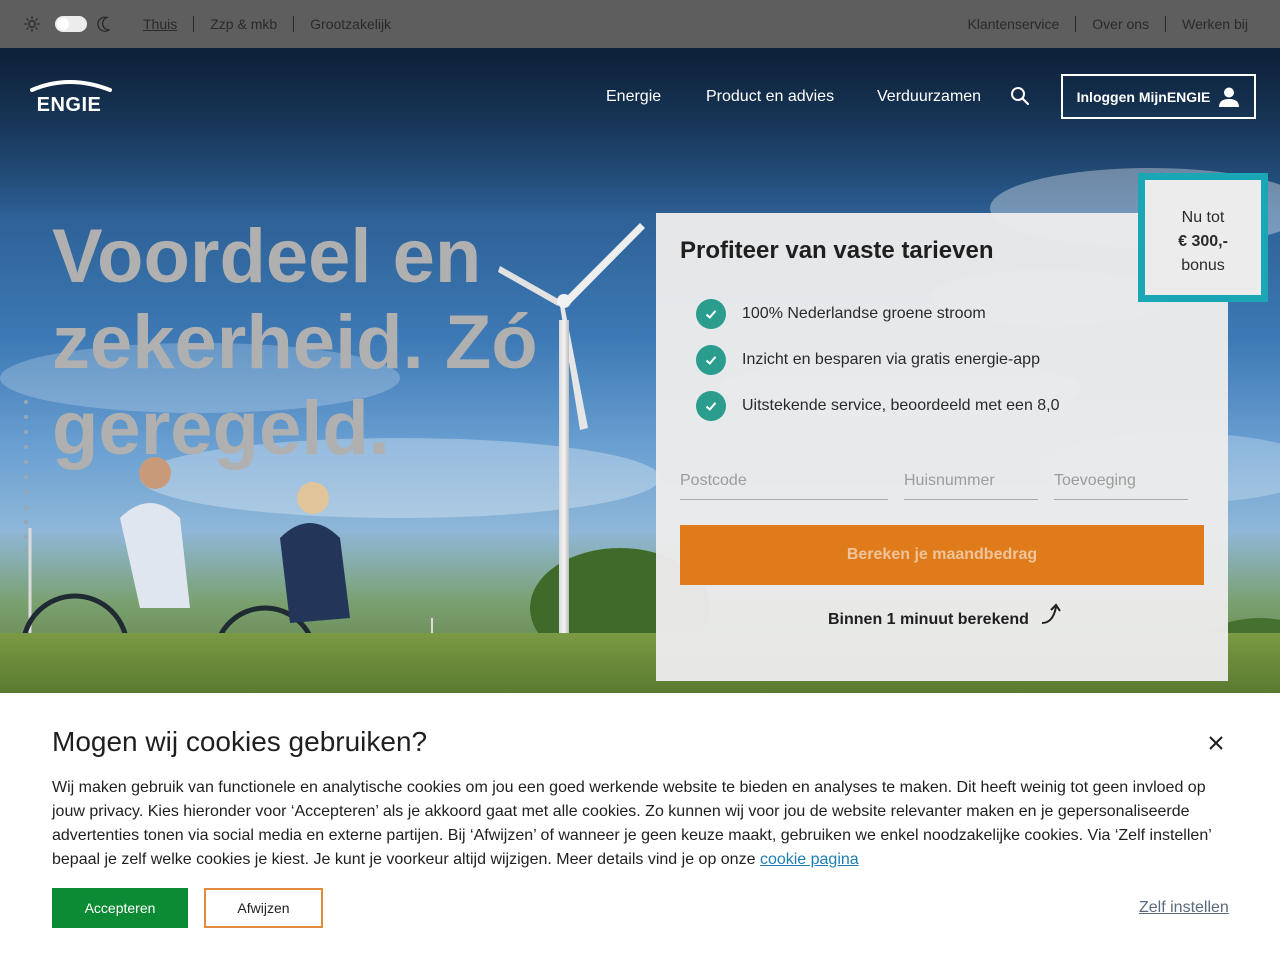 This screenshot has width=1280, height=960. What do you see at coordinates (263, 908) in the screenshot?
I see `decline-button: Afwijzen` at bounding box center [263, 908].